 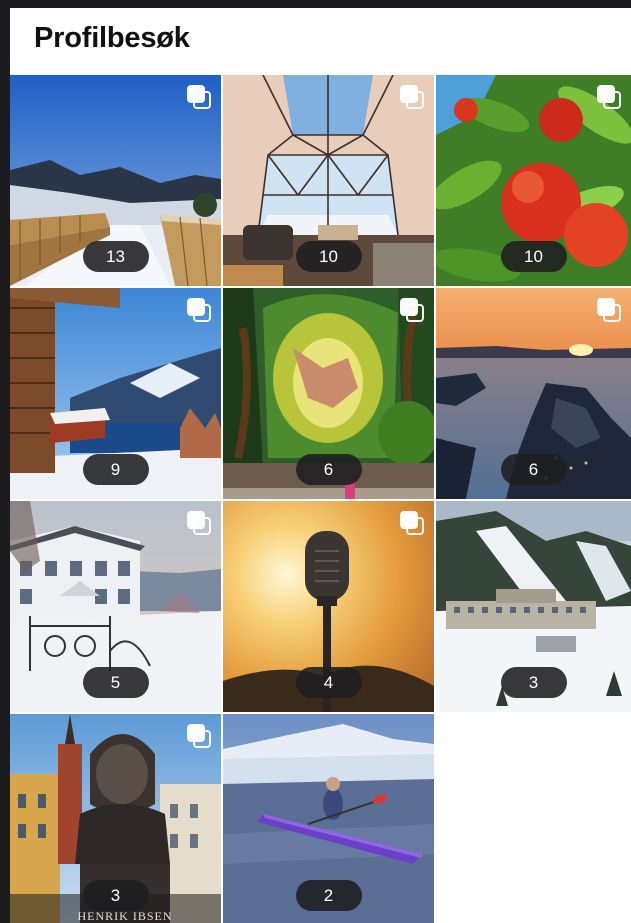 What do you see at coordinates (533, 606) in the screenshot?
I see `post-tile-ski-resort: 3` at bounding box center [533, 606].